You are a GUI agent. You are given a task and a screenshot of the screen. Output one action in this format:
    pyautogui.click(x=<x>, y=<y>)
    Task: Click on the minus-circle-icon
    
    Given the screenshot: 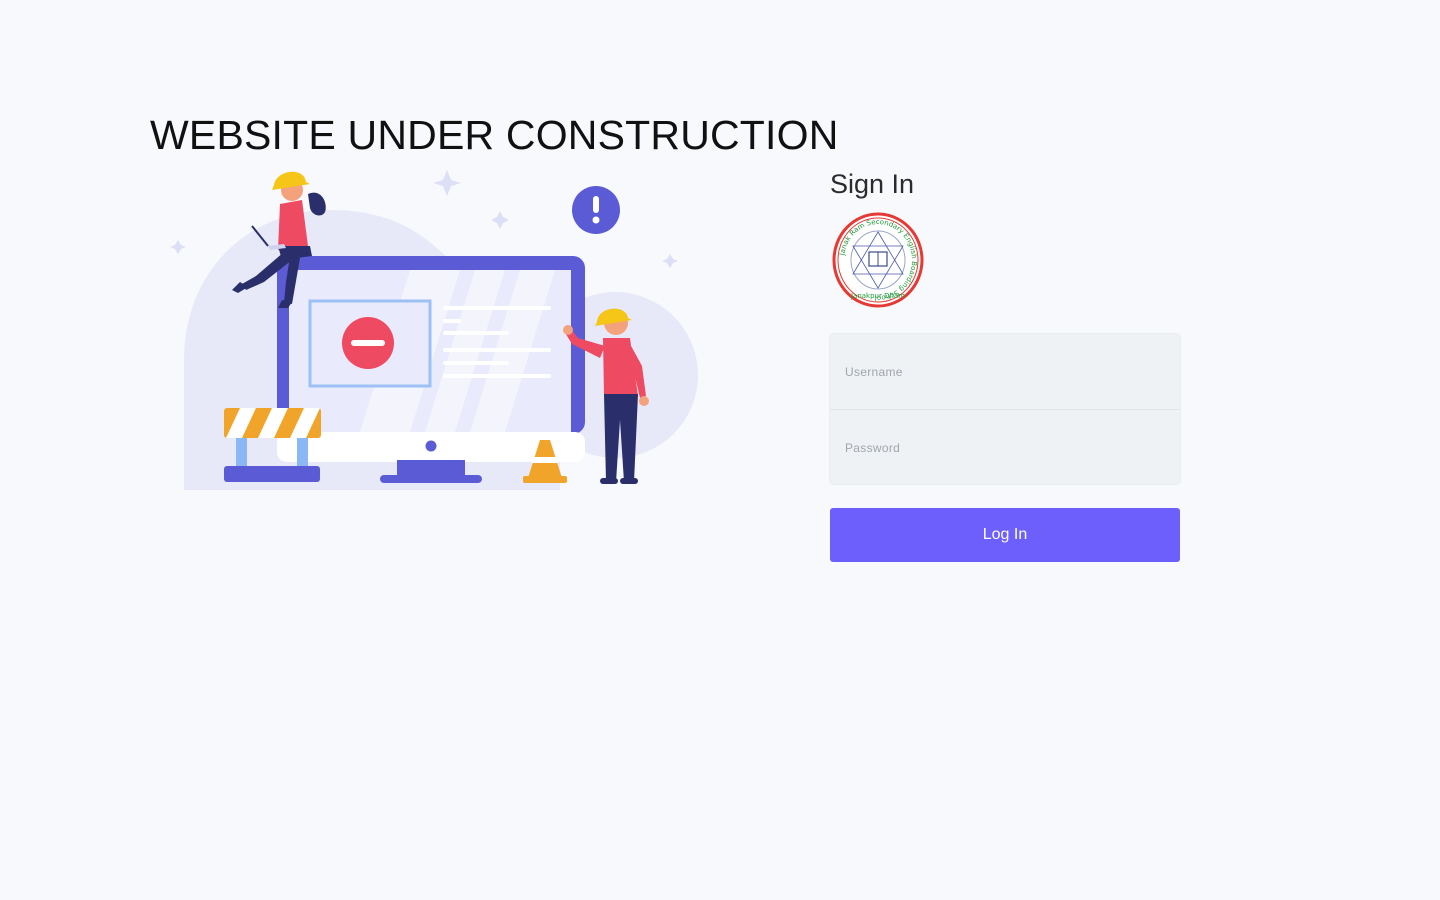 What is the action you would take?
    pyautogui.click(x=368, y=343)
    